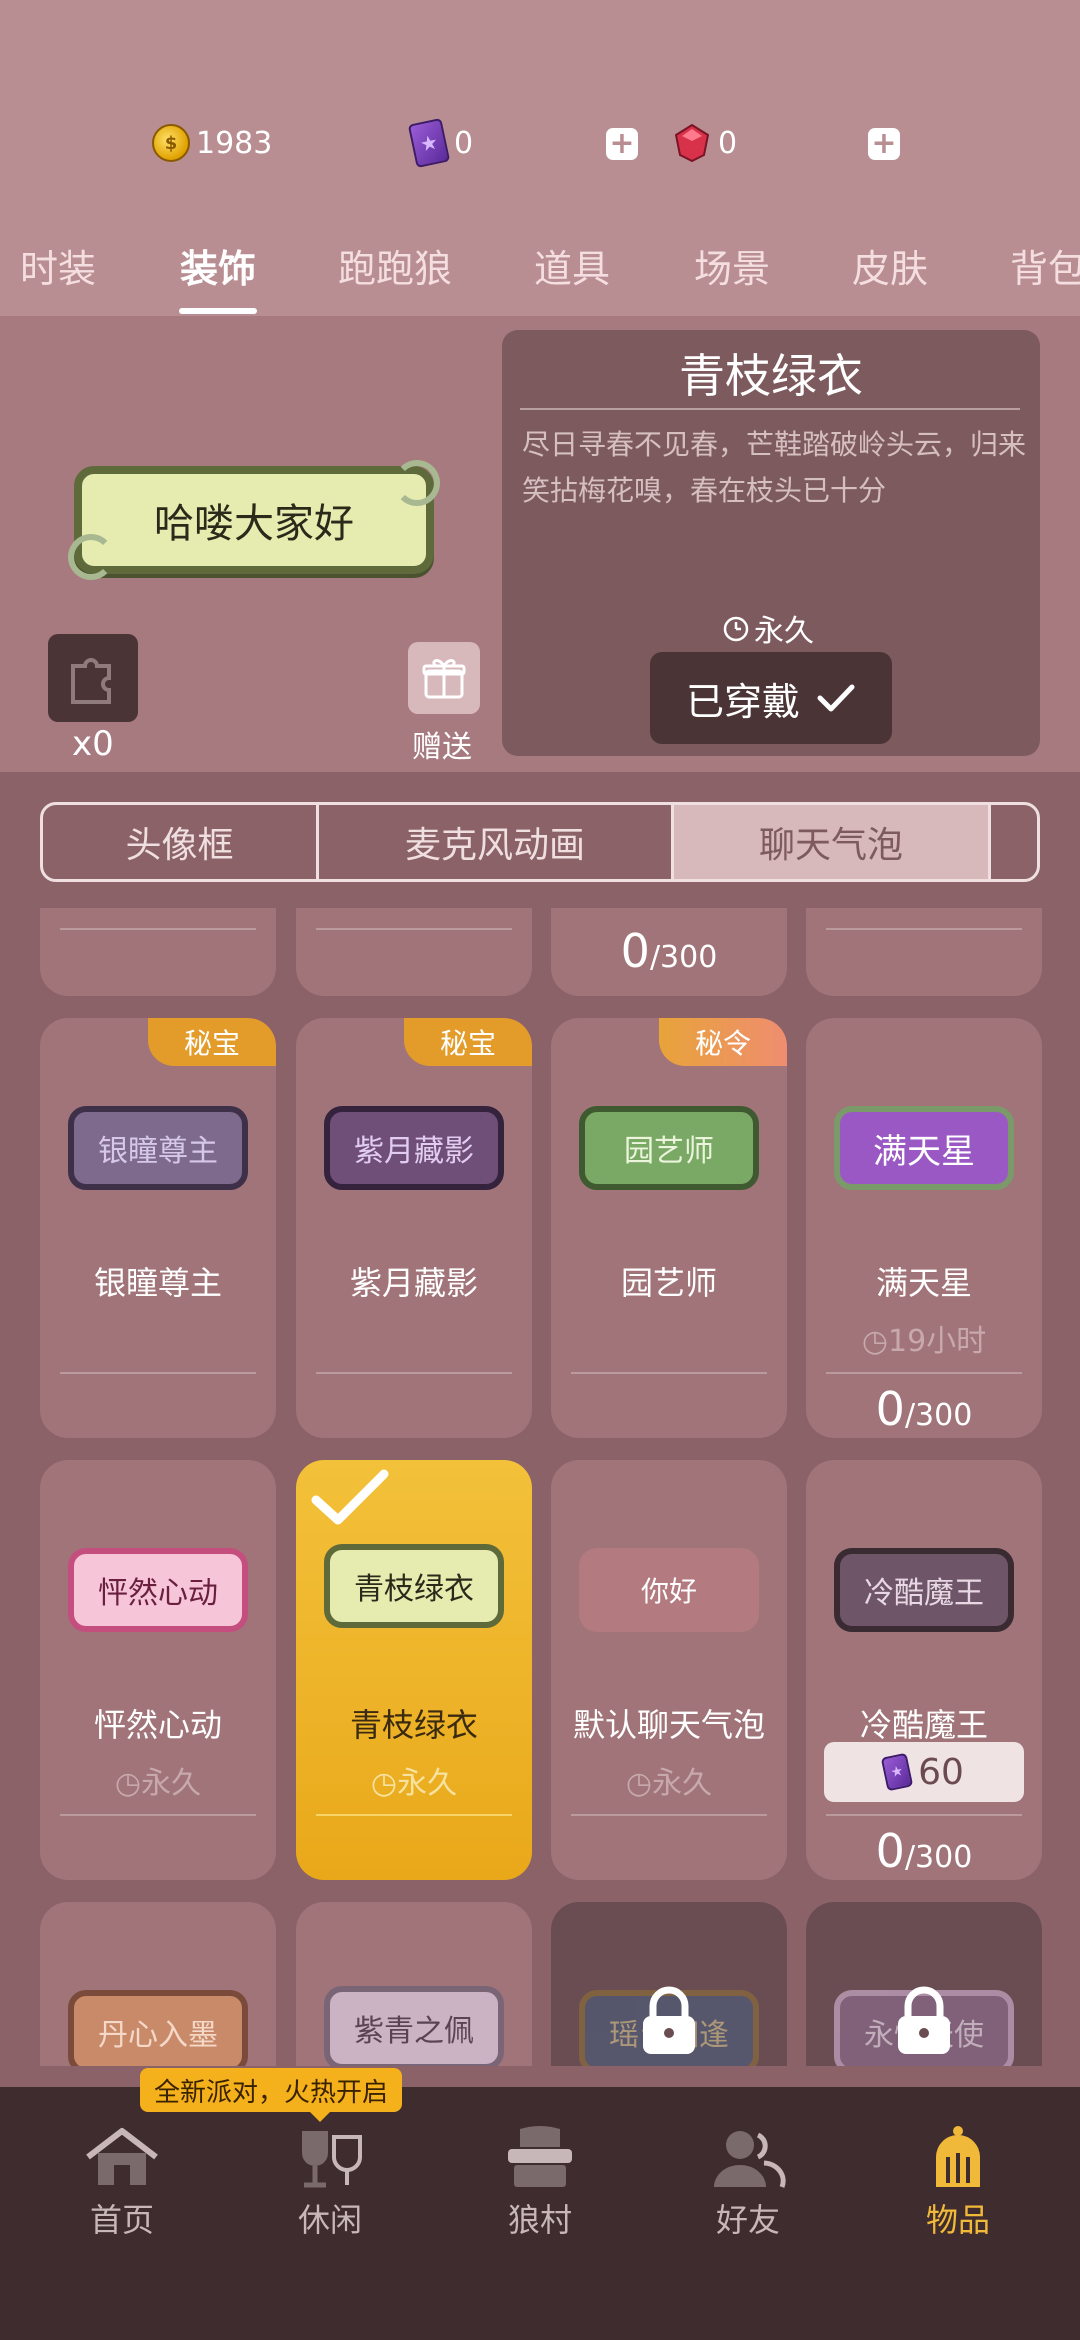  What do you see at coordinates (937, 1341) in the screenshot?
I see `duration-text: 19小时` at bounding box center [937, 1341].